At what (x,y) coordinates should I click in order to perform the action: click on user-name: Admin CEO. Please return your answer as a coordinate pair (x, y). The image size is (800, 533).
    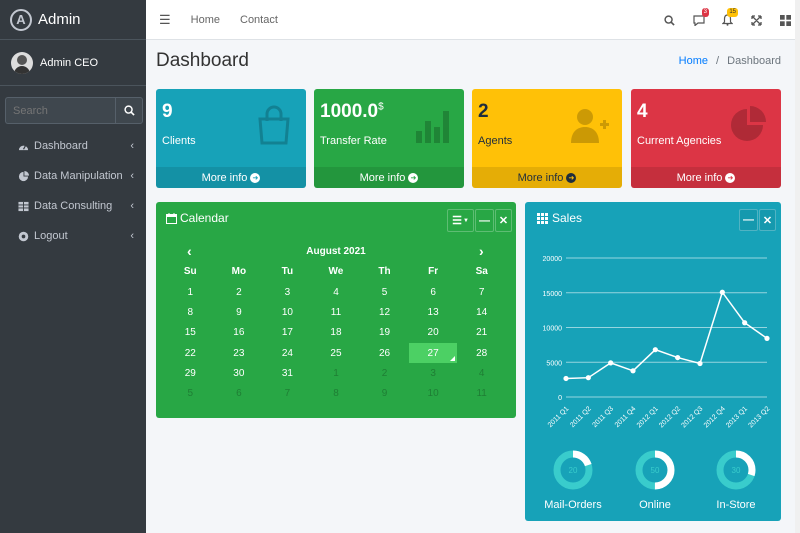
    Looking at the image, I should click on (69, 62).